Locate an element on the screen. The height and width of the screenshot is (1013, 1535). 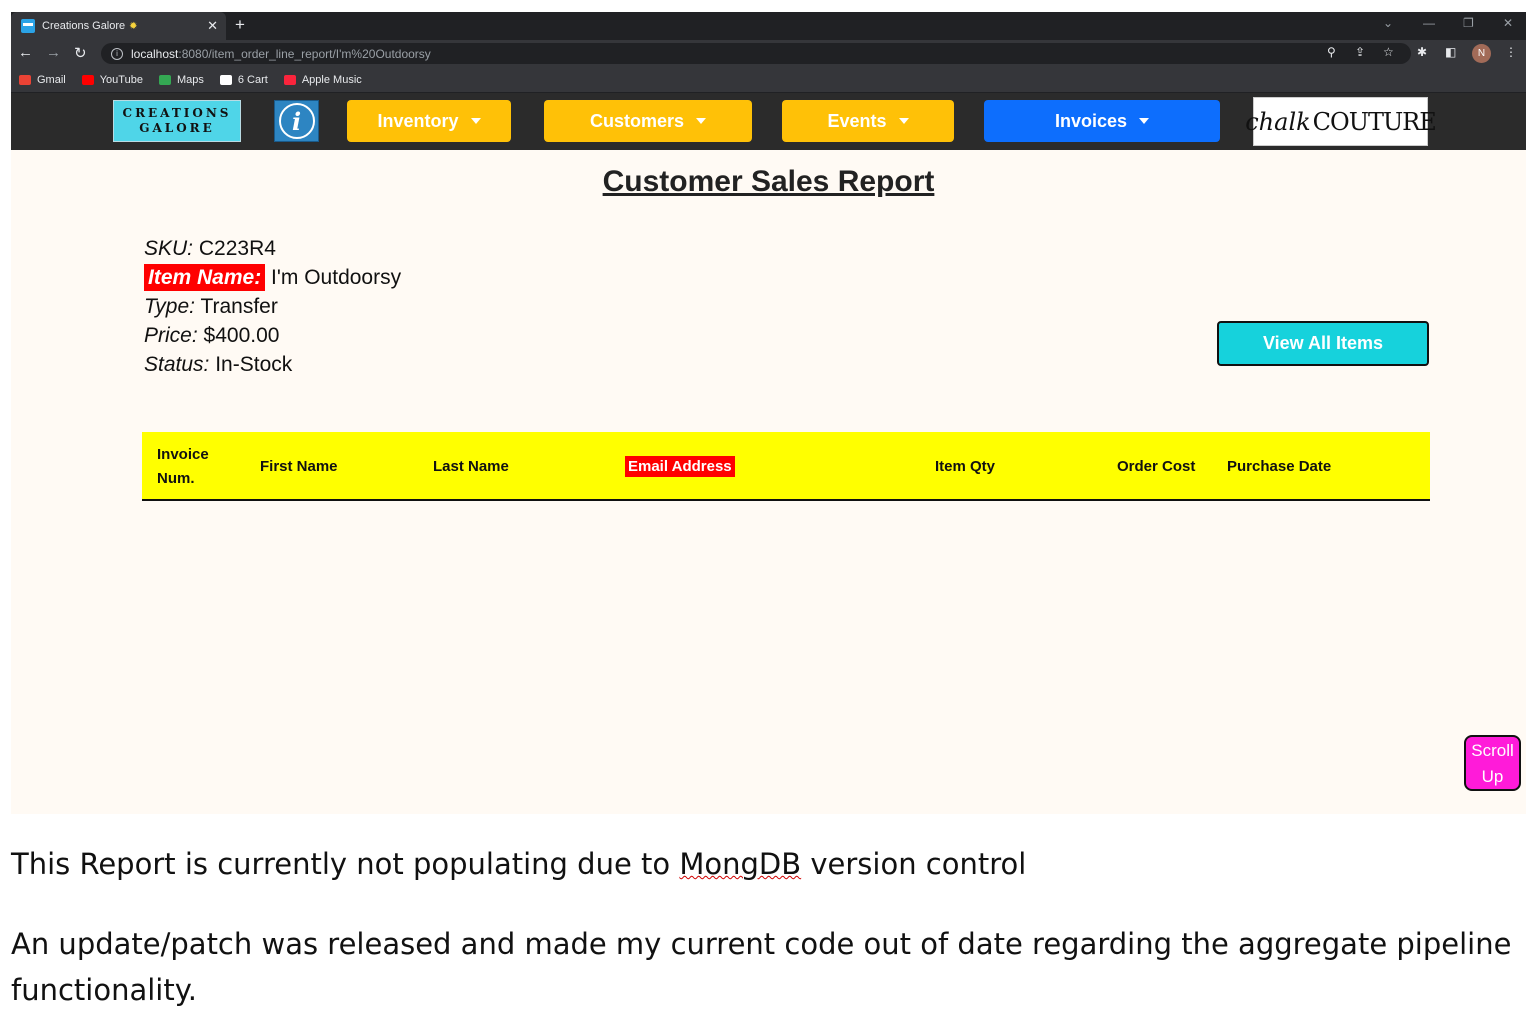
bookmark-cart: 6 Cart is located at coordinates (243, 79).